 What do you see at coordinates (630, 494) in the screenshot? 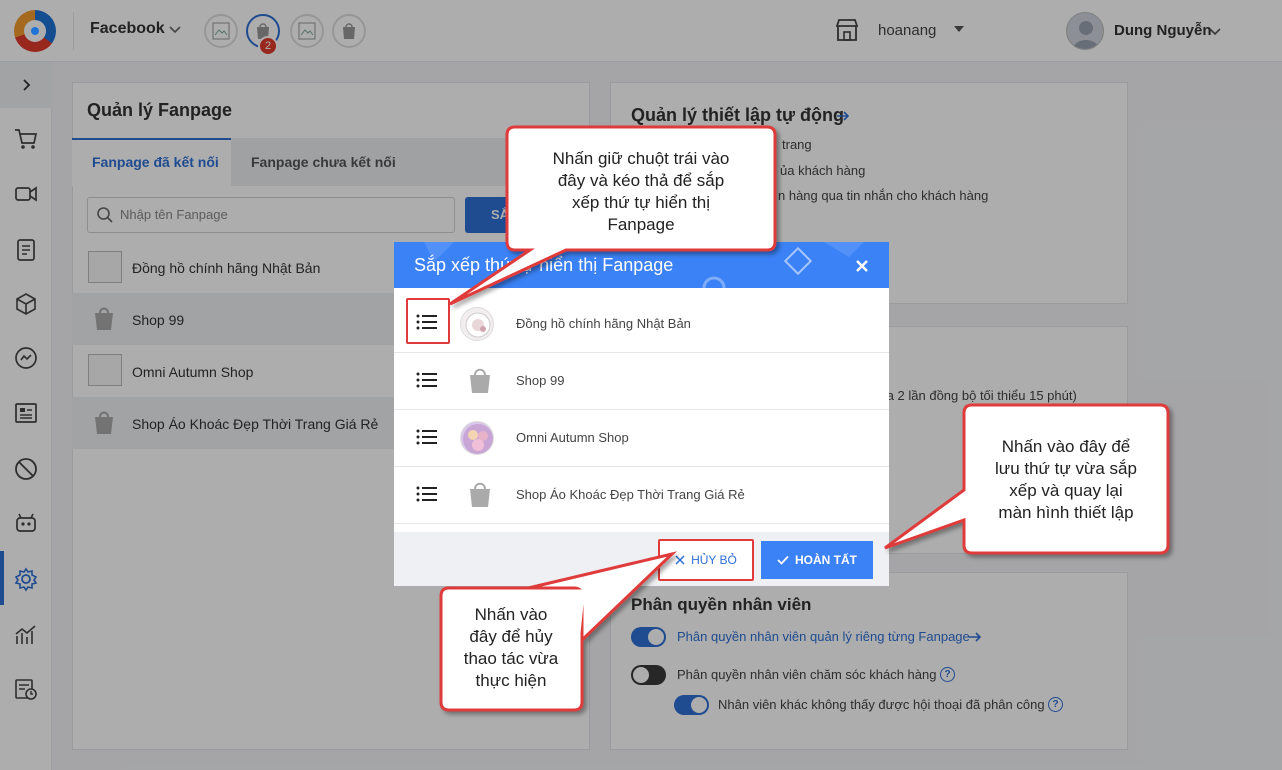
I see `fanpage-name: Shop Áo Khoác Đẹp Thời Trang Giá Rẻ` at bounding box center [630, 494].